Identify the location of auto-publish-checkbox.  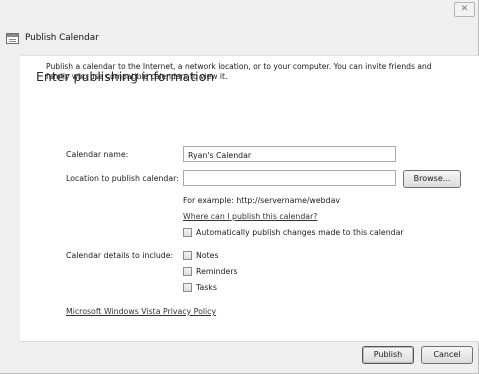
(187, 232).